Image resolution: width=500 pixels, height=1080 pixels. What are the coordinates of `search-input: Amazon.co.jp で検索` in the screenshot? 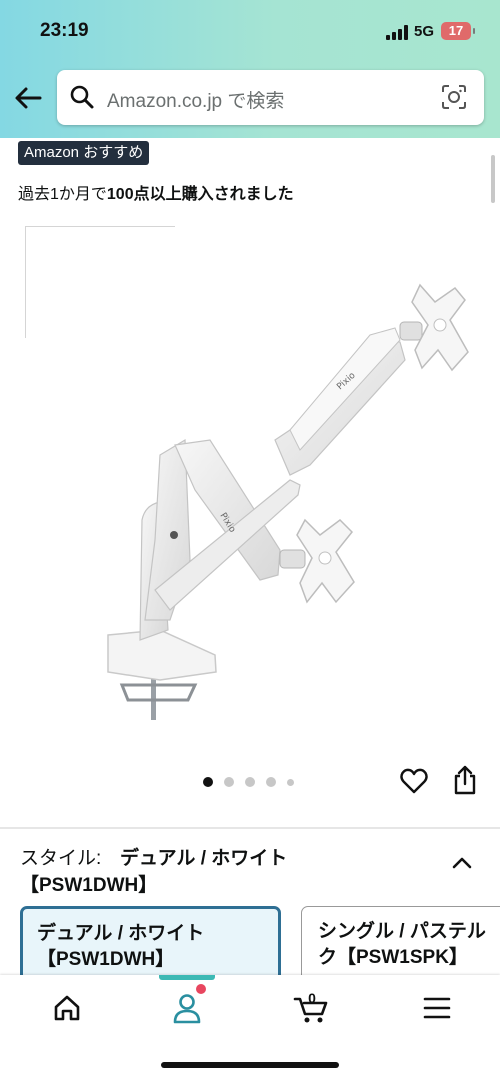 It's located at (270, 97).